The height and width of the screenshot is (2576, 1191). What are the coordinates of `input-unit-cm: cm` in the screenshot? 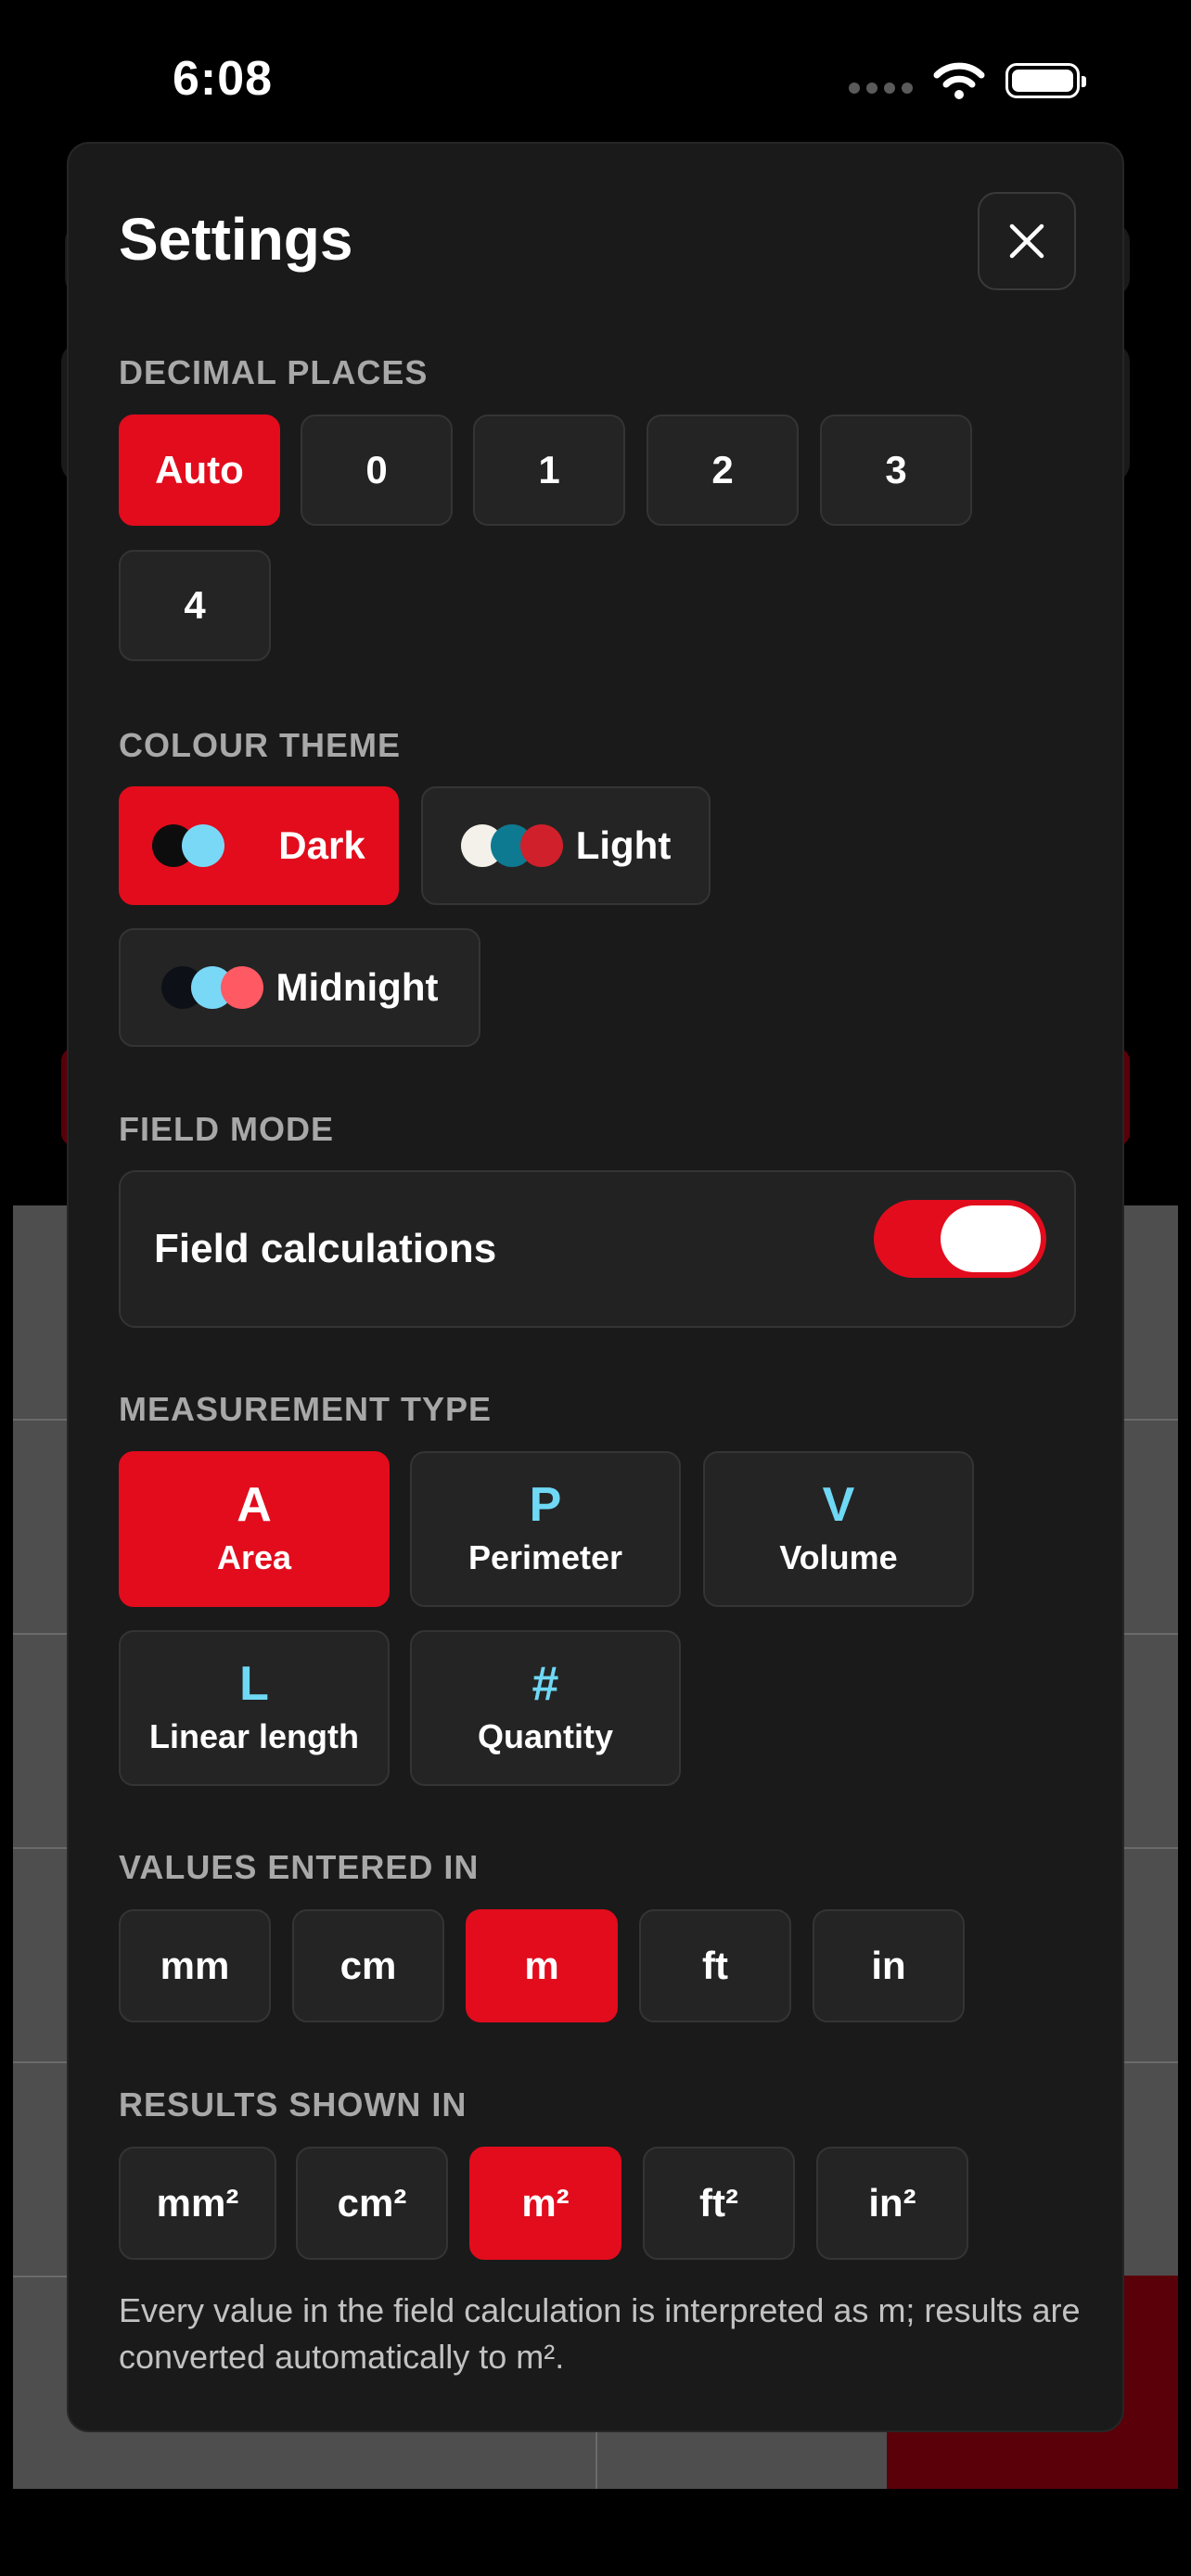 It's located at (368, 1966).